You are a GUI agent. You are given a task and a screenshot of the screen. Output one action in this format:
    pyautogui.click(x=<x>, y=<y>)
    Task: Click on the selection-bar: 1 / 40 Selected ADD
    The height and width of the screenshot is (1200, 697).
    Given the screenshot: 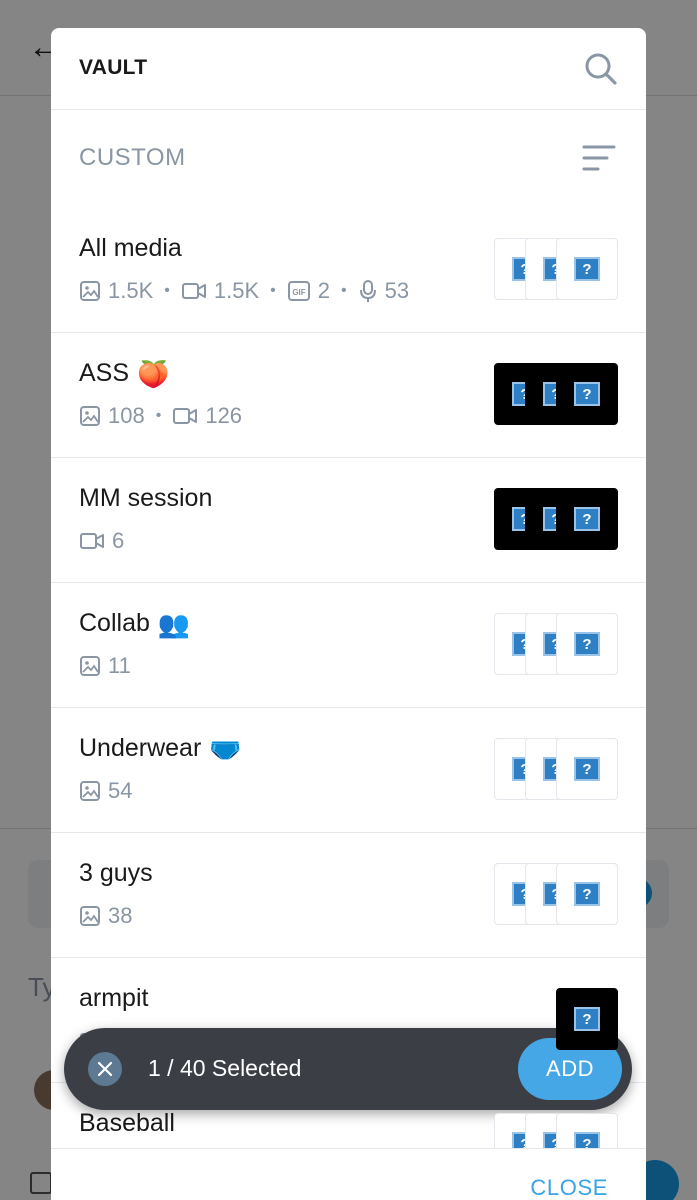 What is the action you would take?
    pyautogui.click(x=348, y=1069)
    